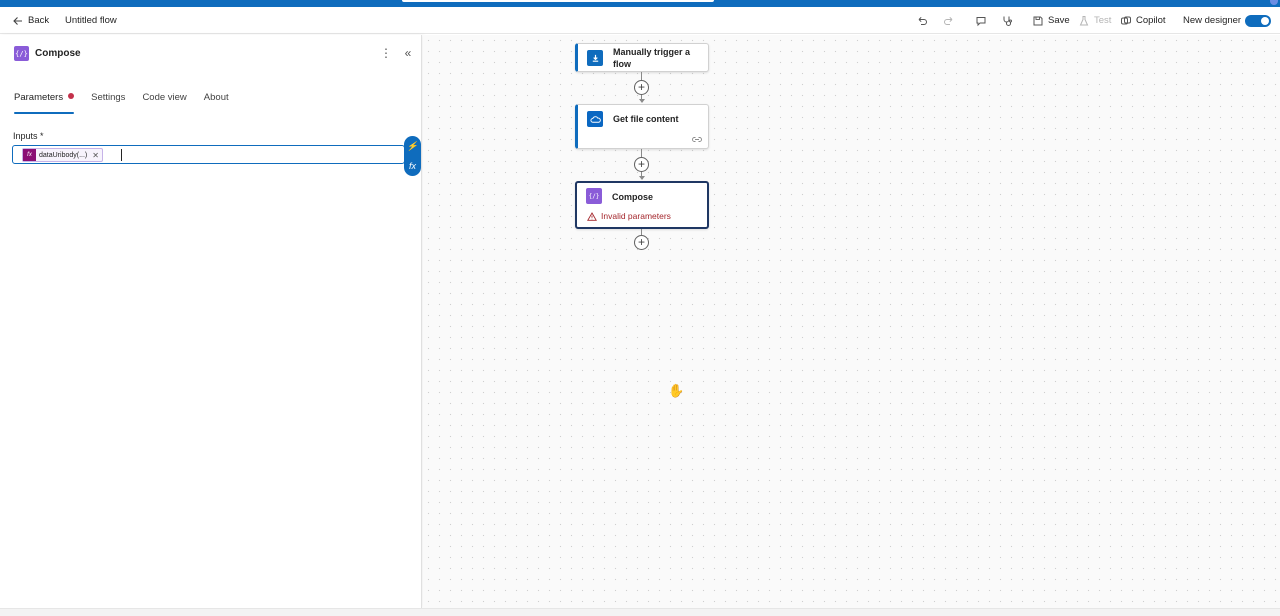  I want to click on tab-settings-label: Settings, so click(108, 97).